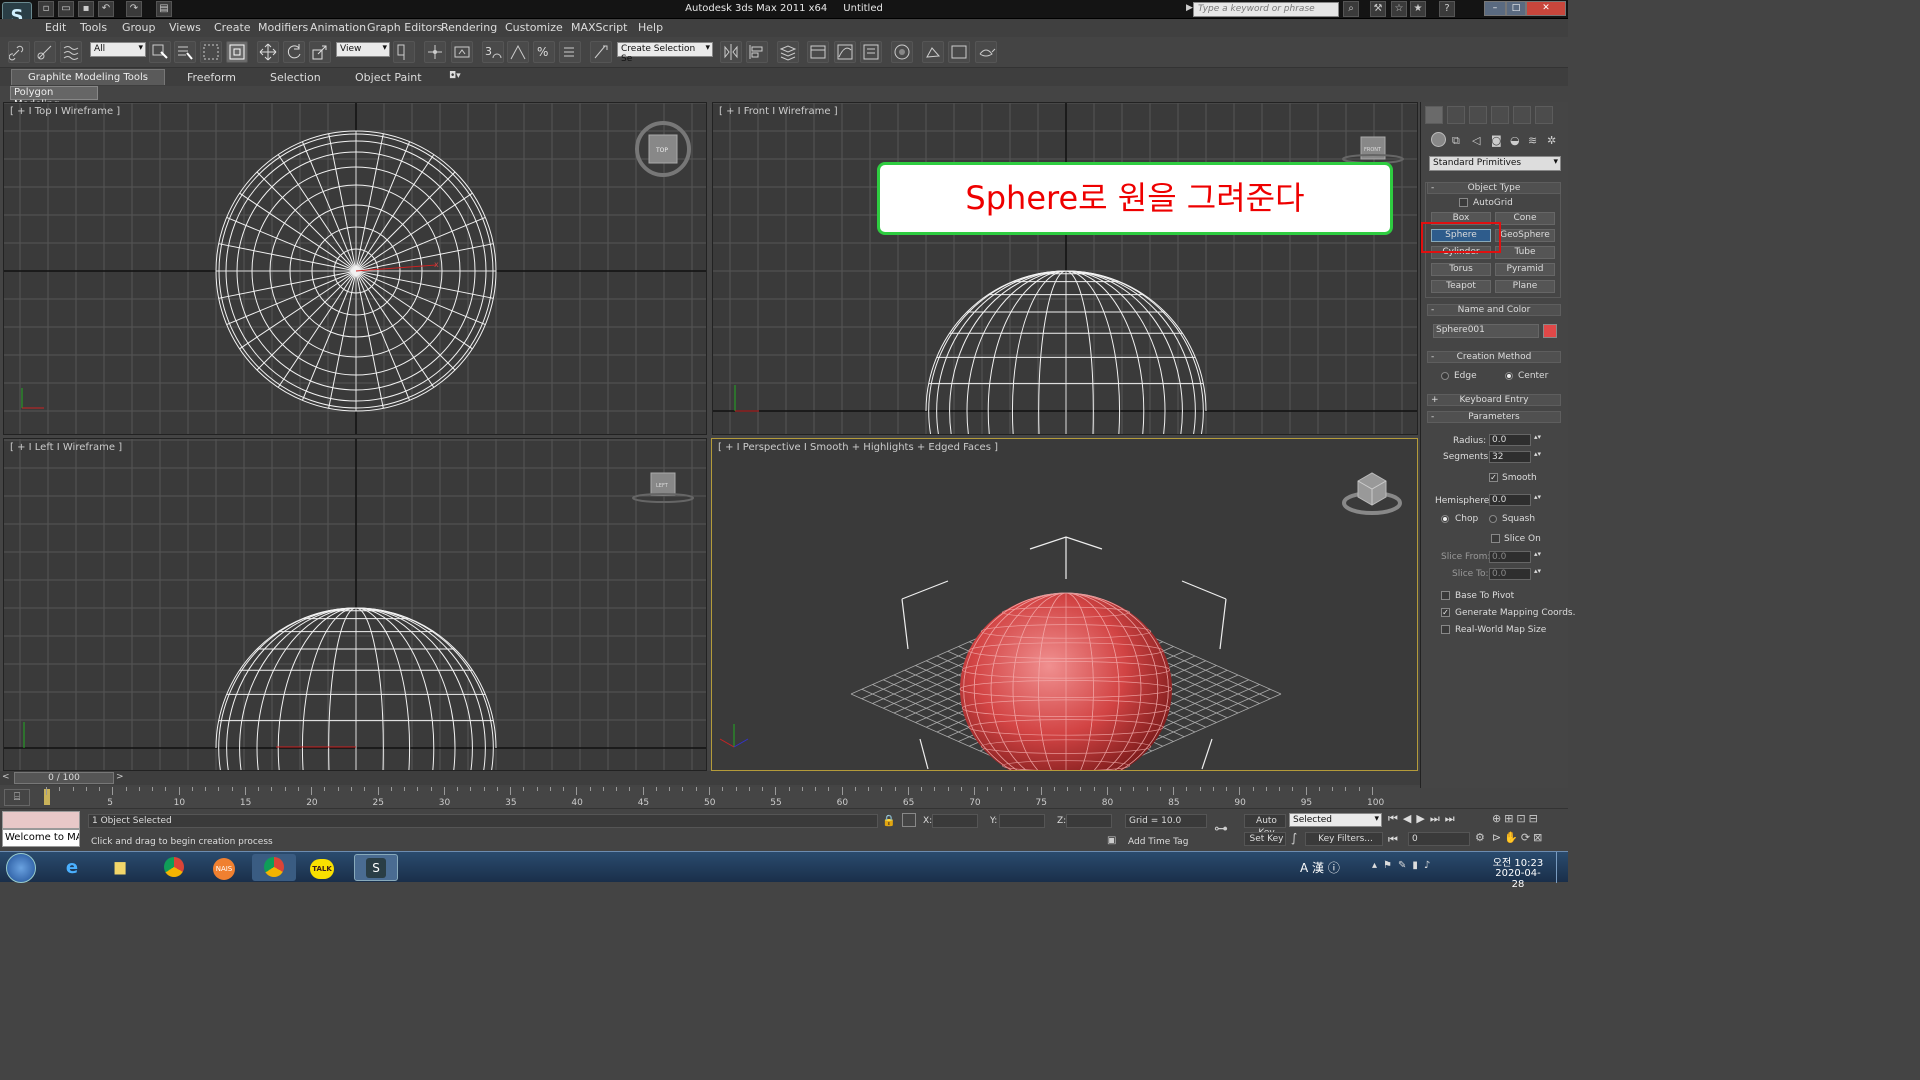 The width and height of the screenshot is (1920, 1080). I want to click on edge-radio, so click(1445, 376).